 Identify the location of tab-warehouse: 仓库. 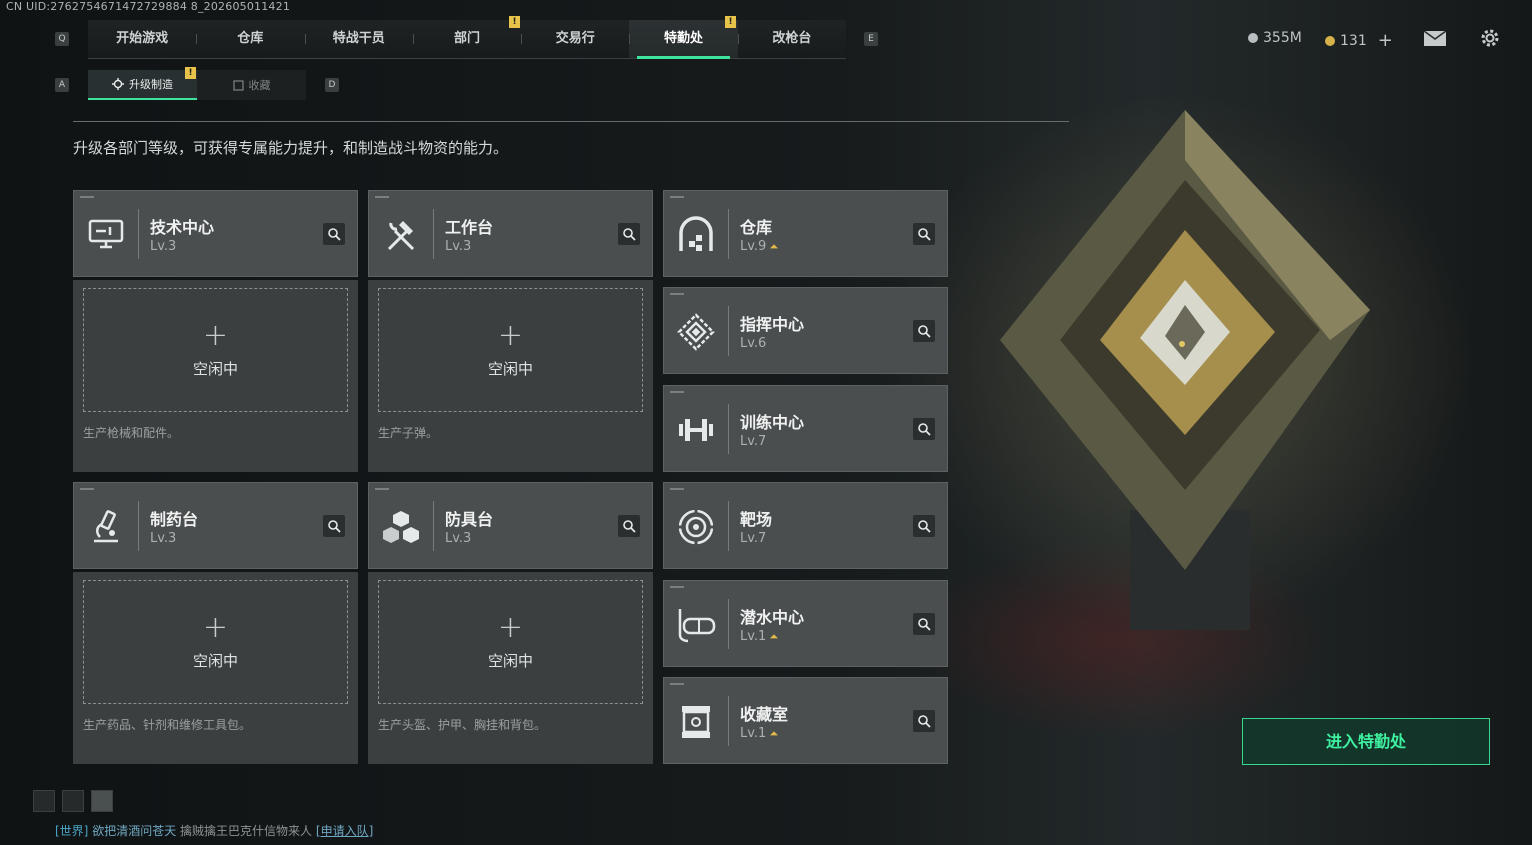
(250, 39).